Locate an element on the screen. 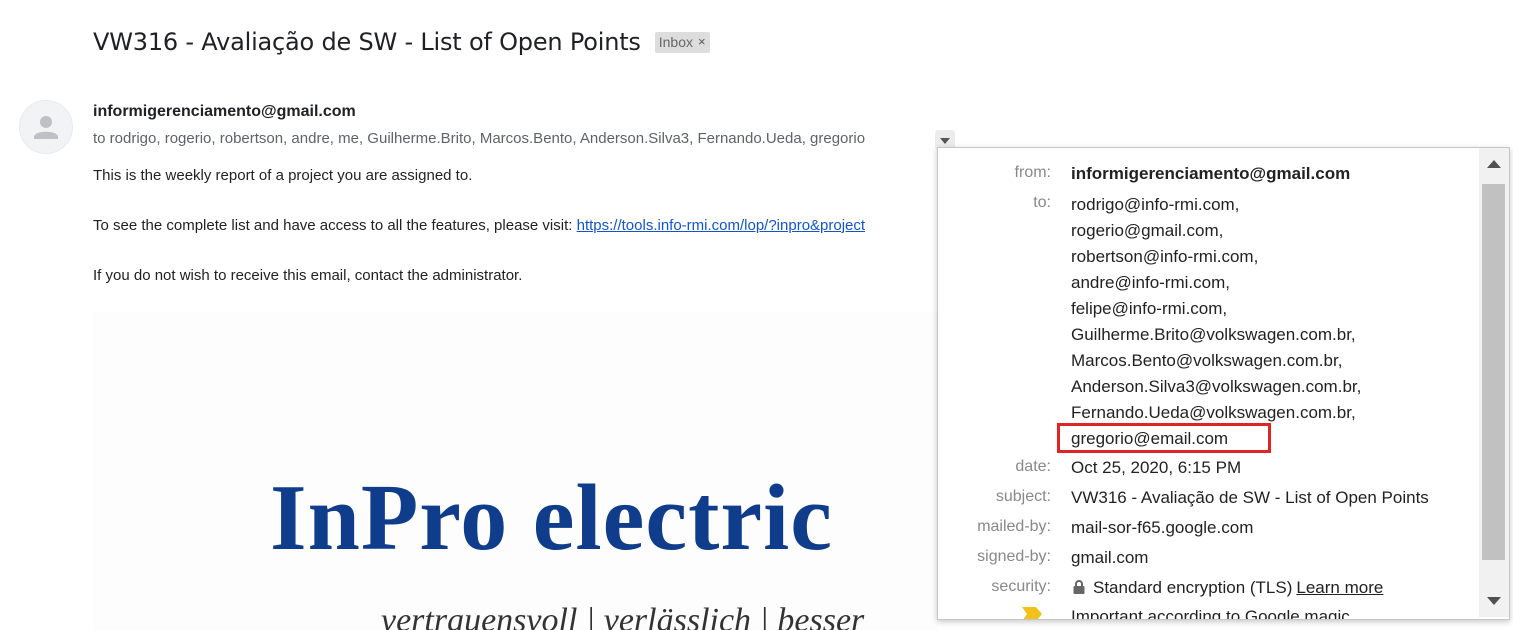 The width and height of the screenshot is (1513, 630). person-icon is located at coordinates (46, 127).